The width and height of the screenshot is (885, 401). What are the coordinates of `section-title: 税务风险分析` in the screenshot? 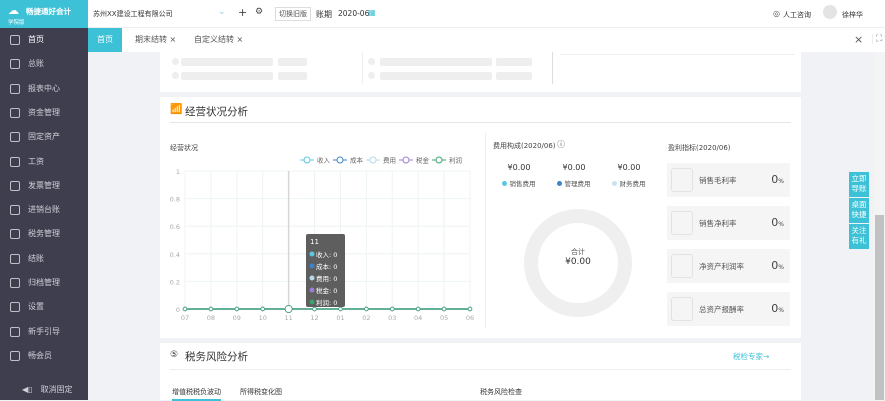 It's located at (216, 357).